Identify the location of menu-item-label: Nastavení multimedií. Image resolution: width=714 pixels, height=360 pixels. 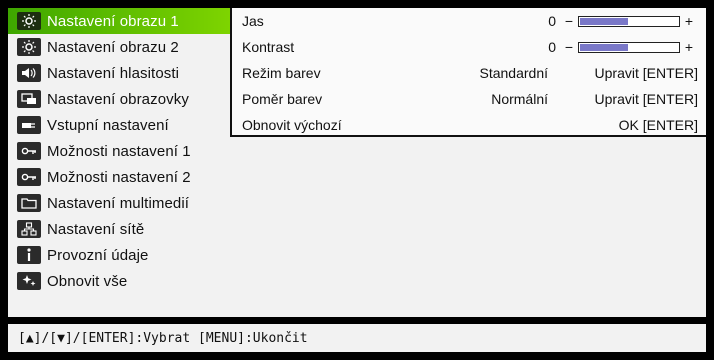
(118, 203).